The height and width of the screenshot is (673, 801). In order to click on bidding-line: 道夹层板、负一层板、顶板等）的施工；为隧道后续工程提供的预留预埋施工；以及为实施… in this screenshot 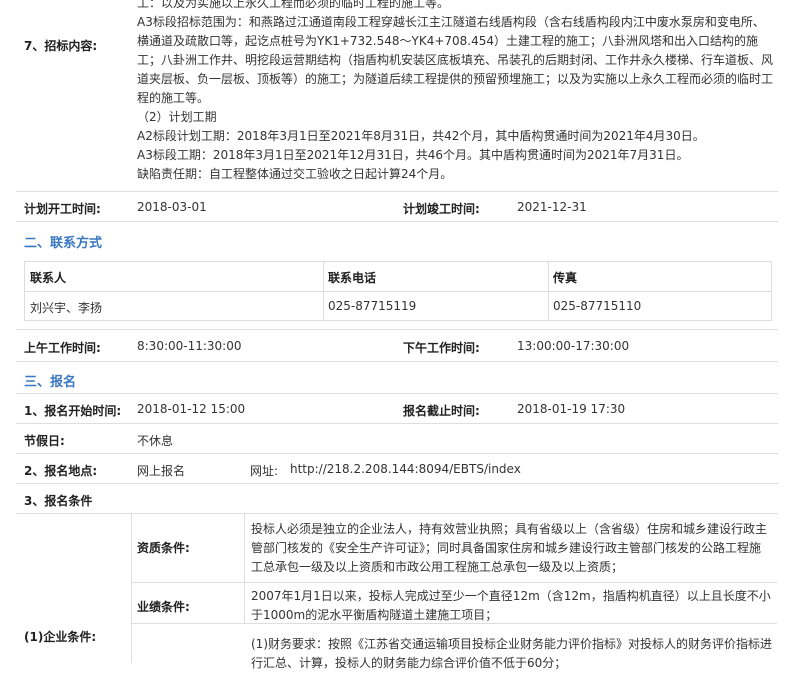, I will do `click(455, 79)`.